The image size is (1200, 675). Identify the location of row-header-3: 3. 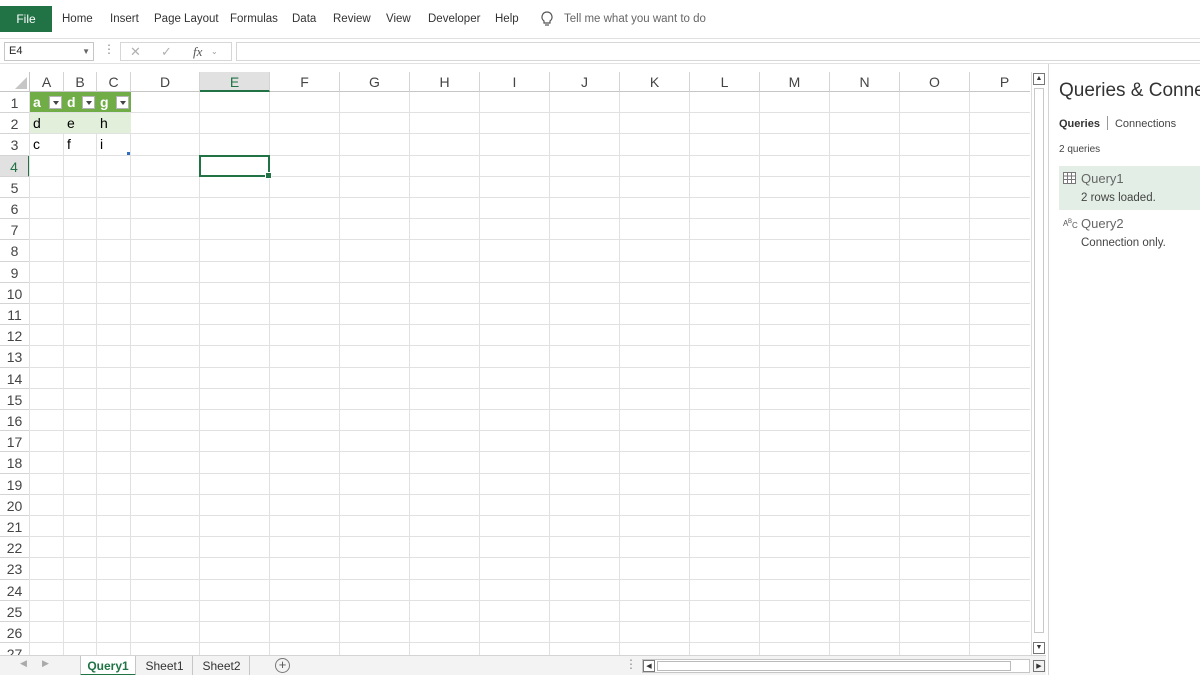
(15, 145).